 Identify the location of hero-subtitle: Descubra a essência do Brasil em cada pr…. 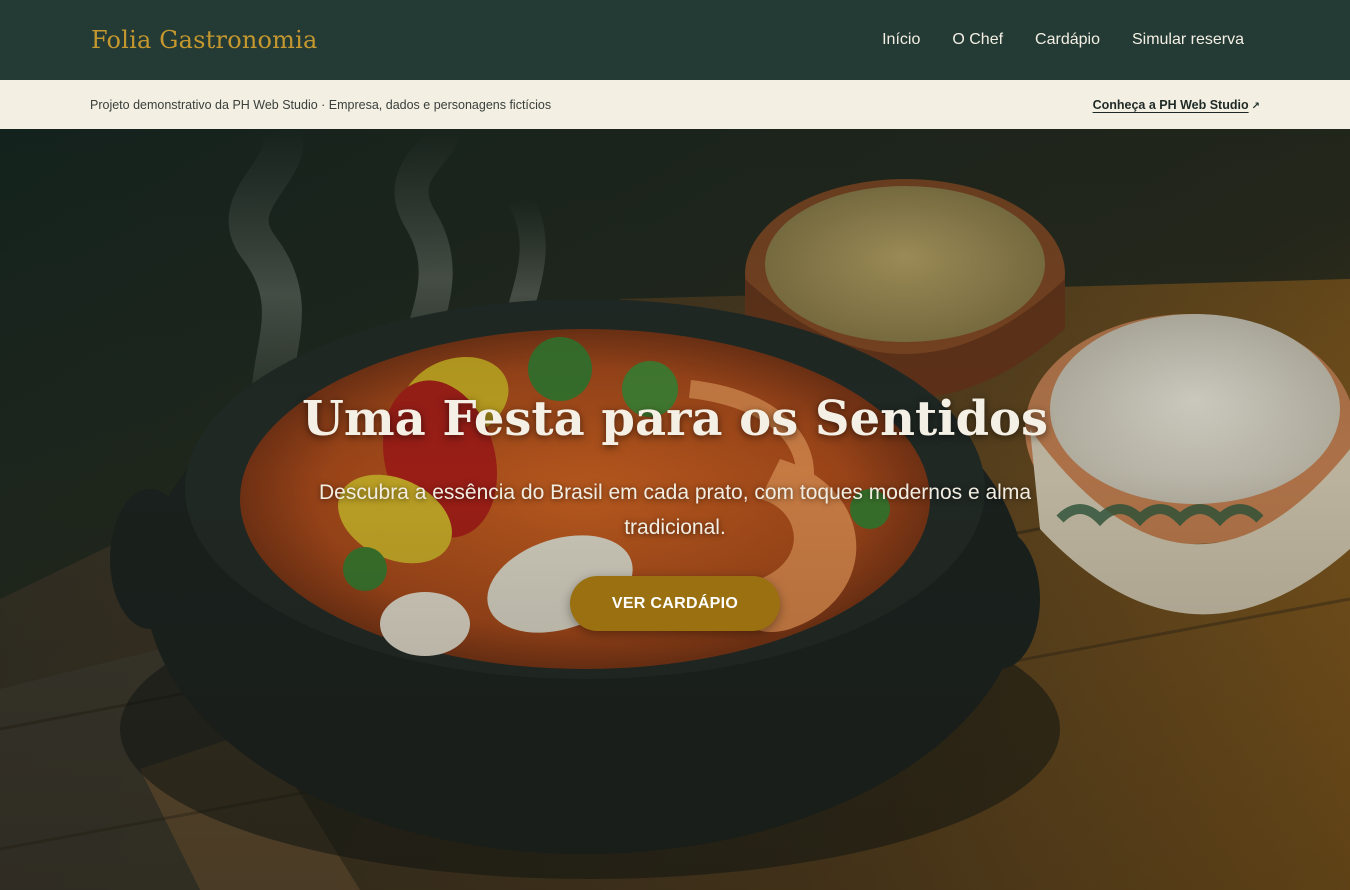
(675, 510).